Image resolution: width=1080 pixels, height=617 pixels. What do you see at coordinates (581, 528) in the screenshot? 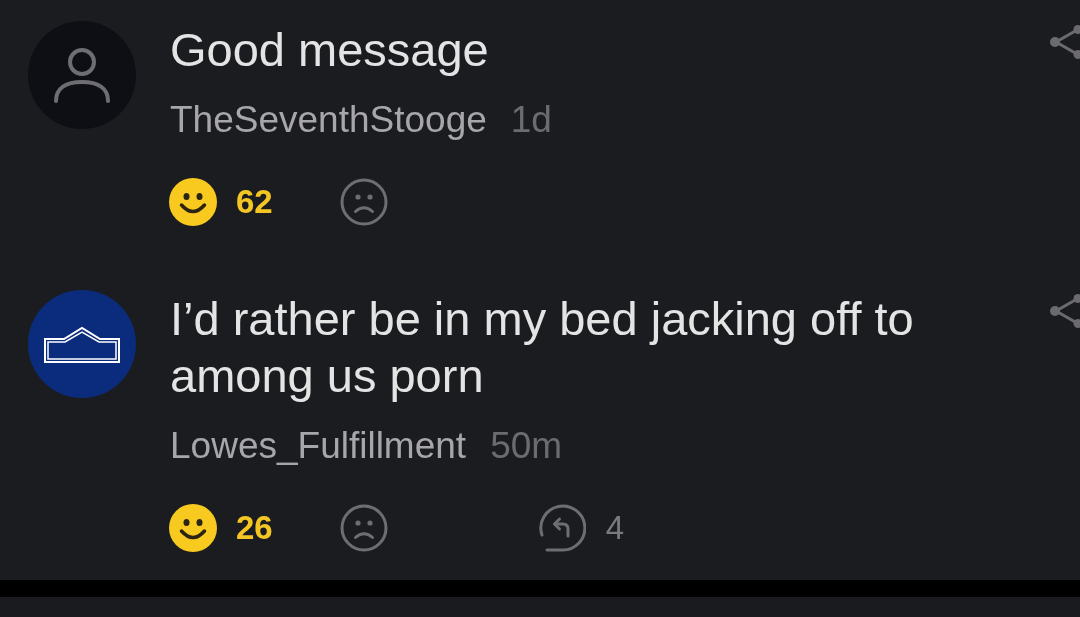
I see `reply-button: 4` at bounding box center [581, 528].